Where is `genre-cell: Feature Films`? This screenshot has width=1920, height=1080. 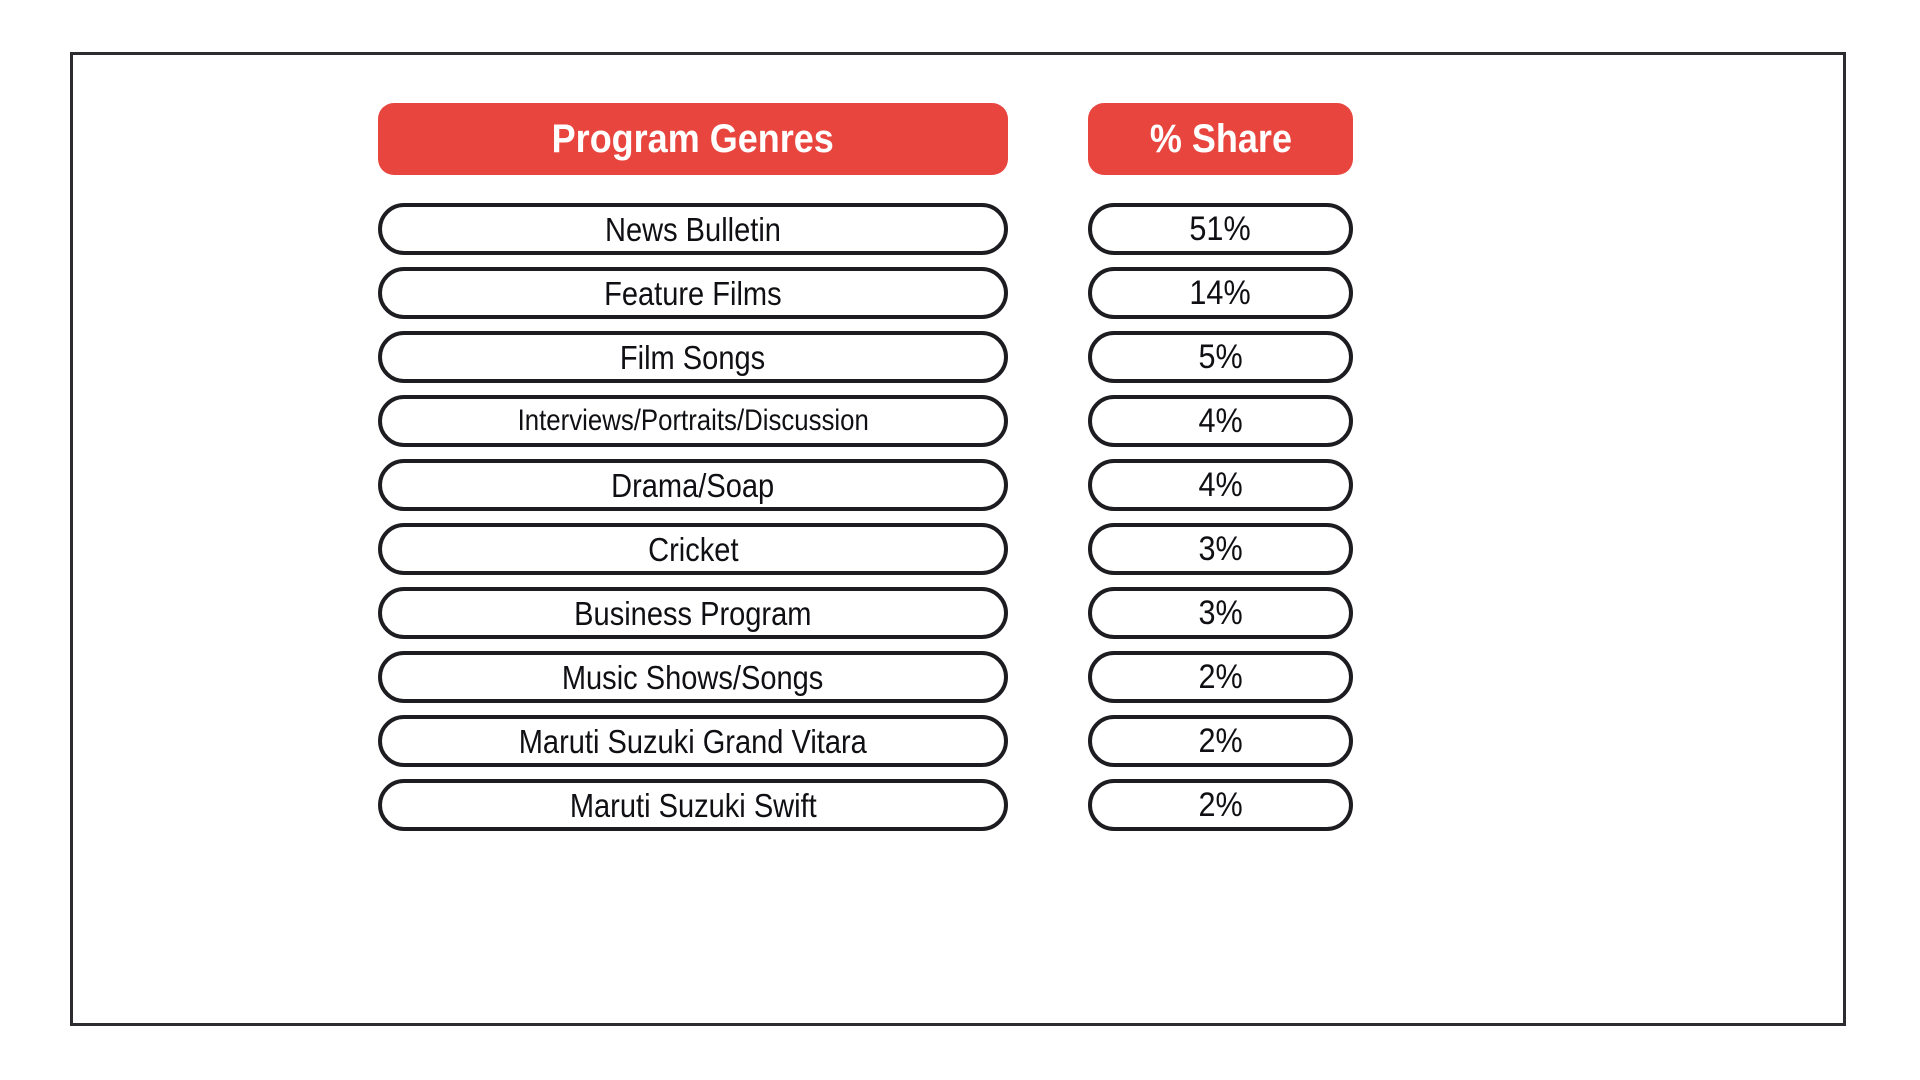 genre-cell: Feature Films is located at coordinates (693, 293).